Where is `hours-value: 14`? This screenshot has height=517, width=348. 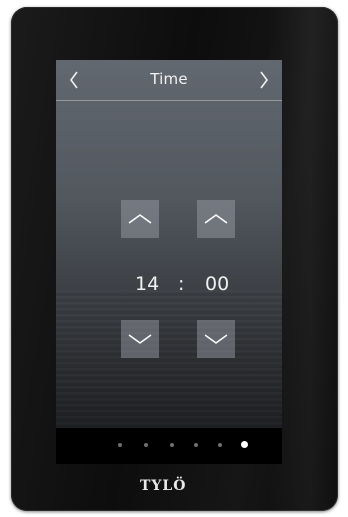 hours-value: 14 is located at coordinates (147, 284).